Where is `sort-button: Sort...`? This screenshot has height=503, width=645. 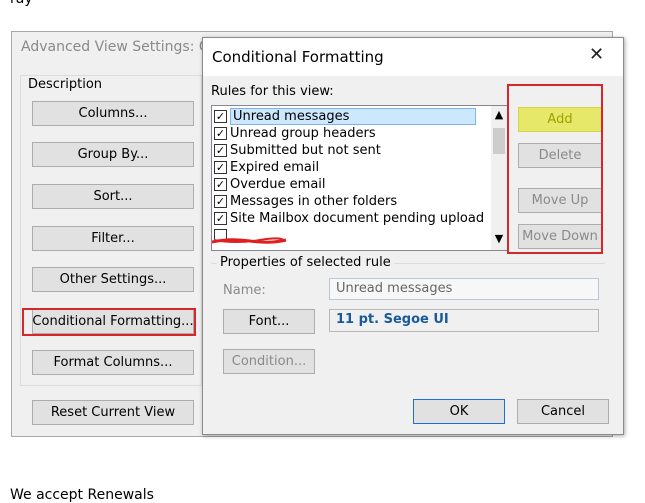 sort-button: Sort... is located at coordinates (113, 196).